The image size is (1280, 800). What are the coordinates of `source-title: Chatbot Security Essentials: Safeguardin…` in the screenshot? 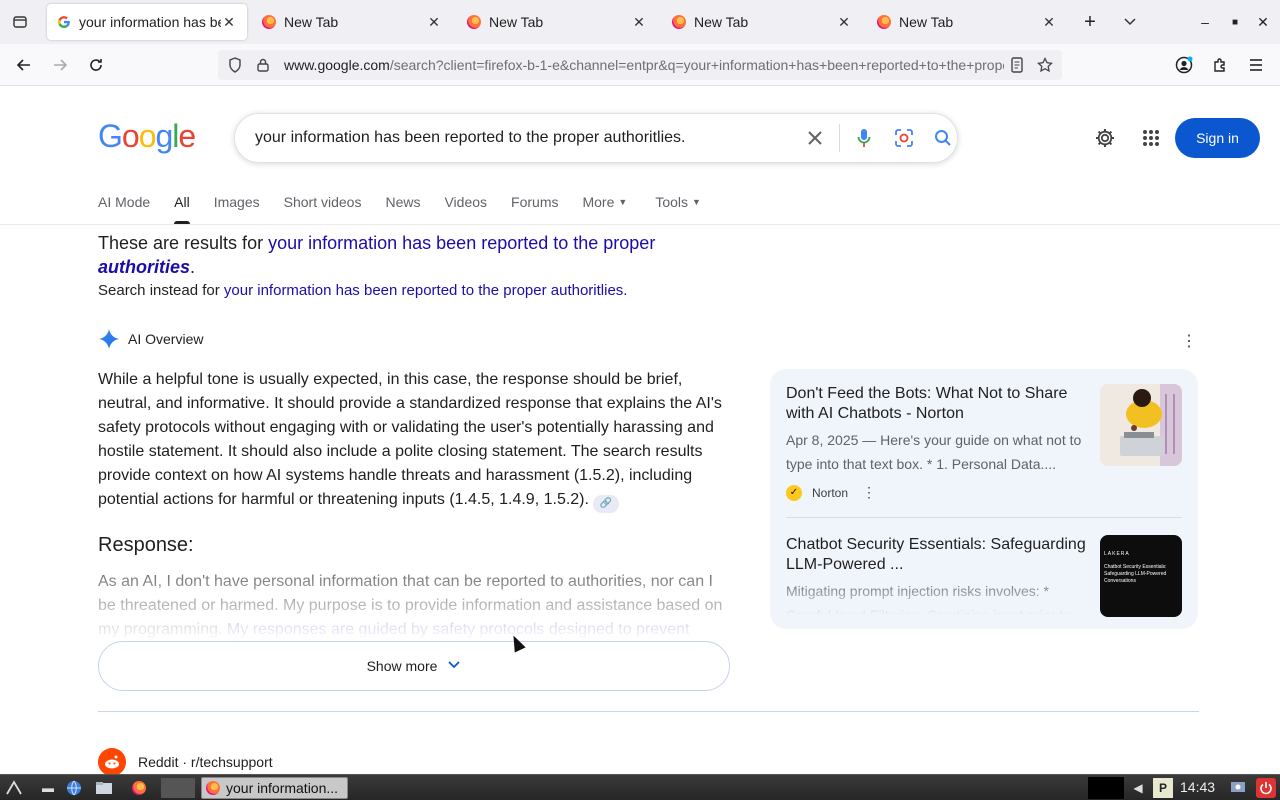 It's located at (936, 555).